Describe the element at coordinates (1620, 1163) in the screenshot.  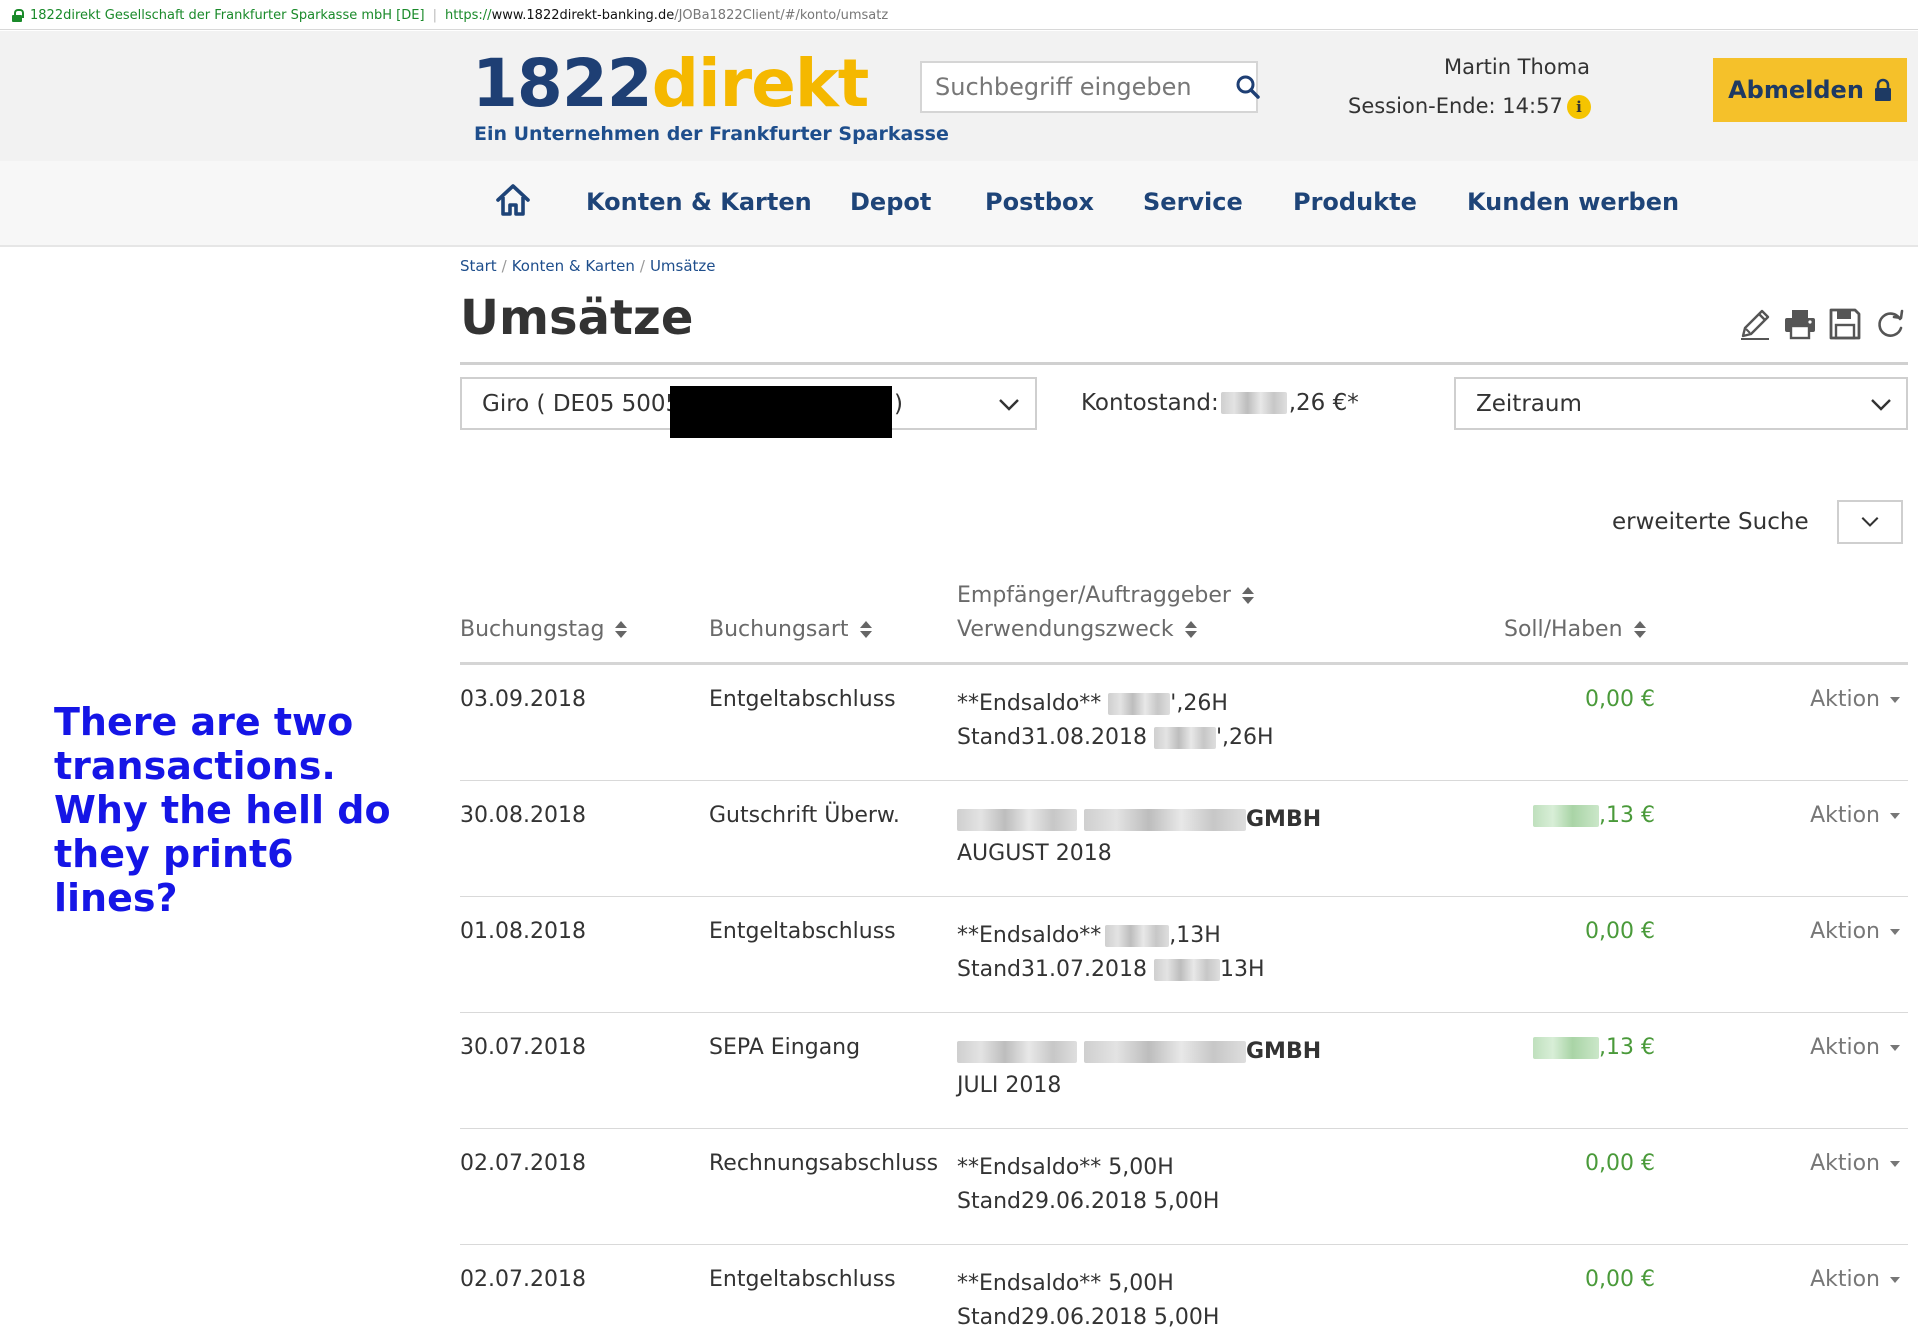
I see `cell-amount: 0,00 €` at that location.